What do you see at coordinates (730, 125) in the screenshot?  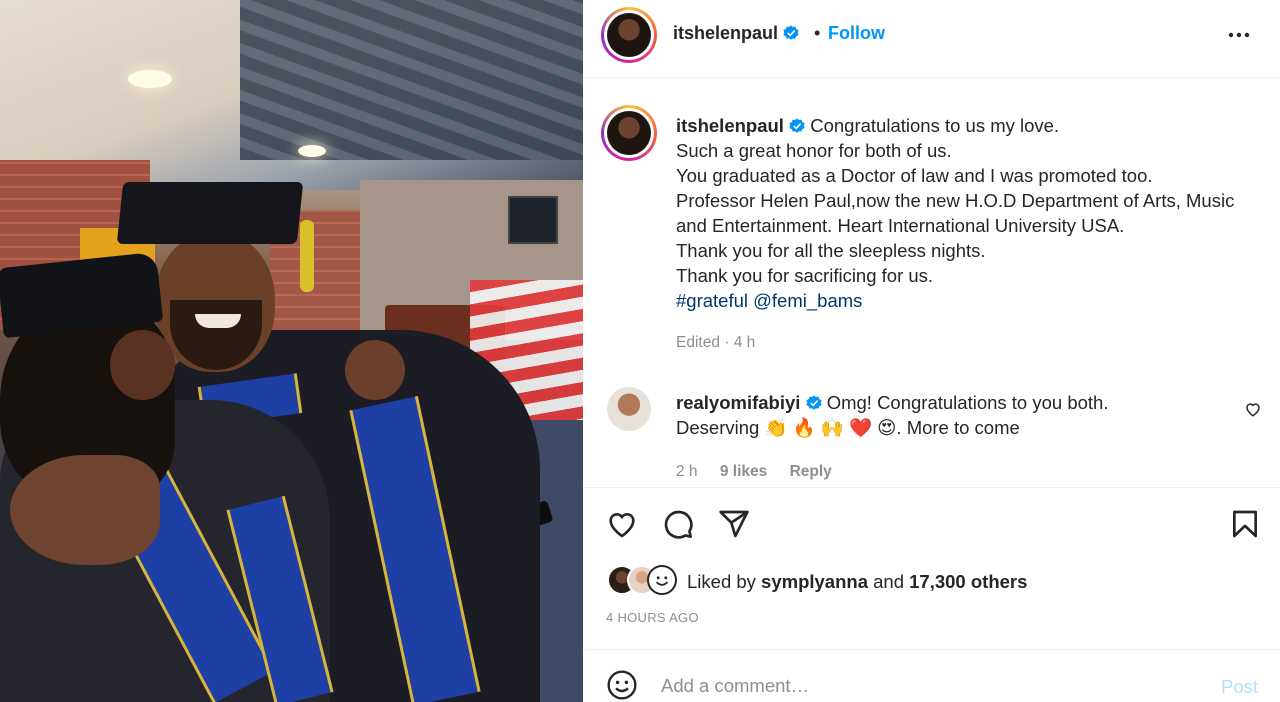 I see `caption-username: itshelenpaul` at bounding box center [730, 125].